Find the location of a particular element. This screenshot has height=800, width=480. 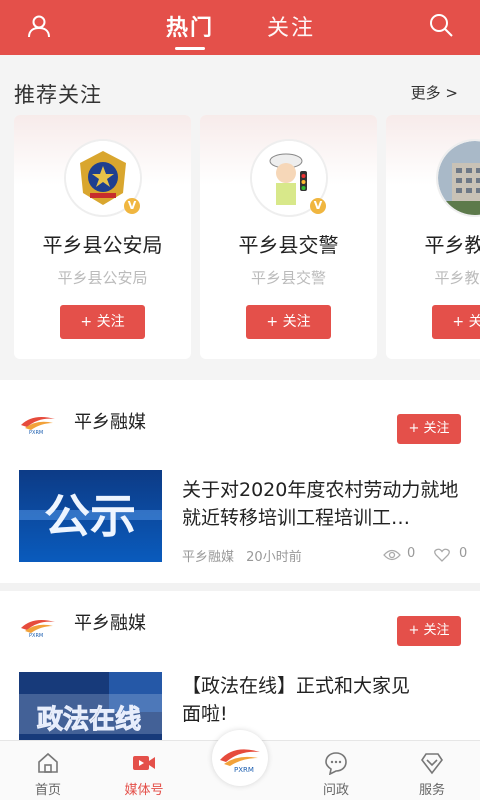

article-title: 【政法在线】正式和大家见面啦! is located at coordinates (302, 700).